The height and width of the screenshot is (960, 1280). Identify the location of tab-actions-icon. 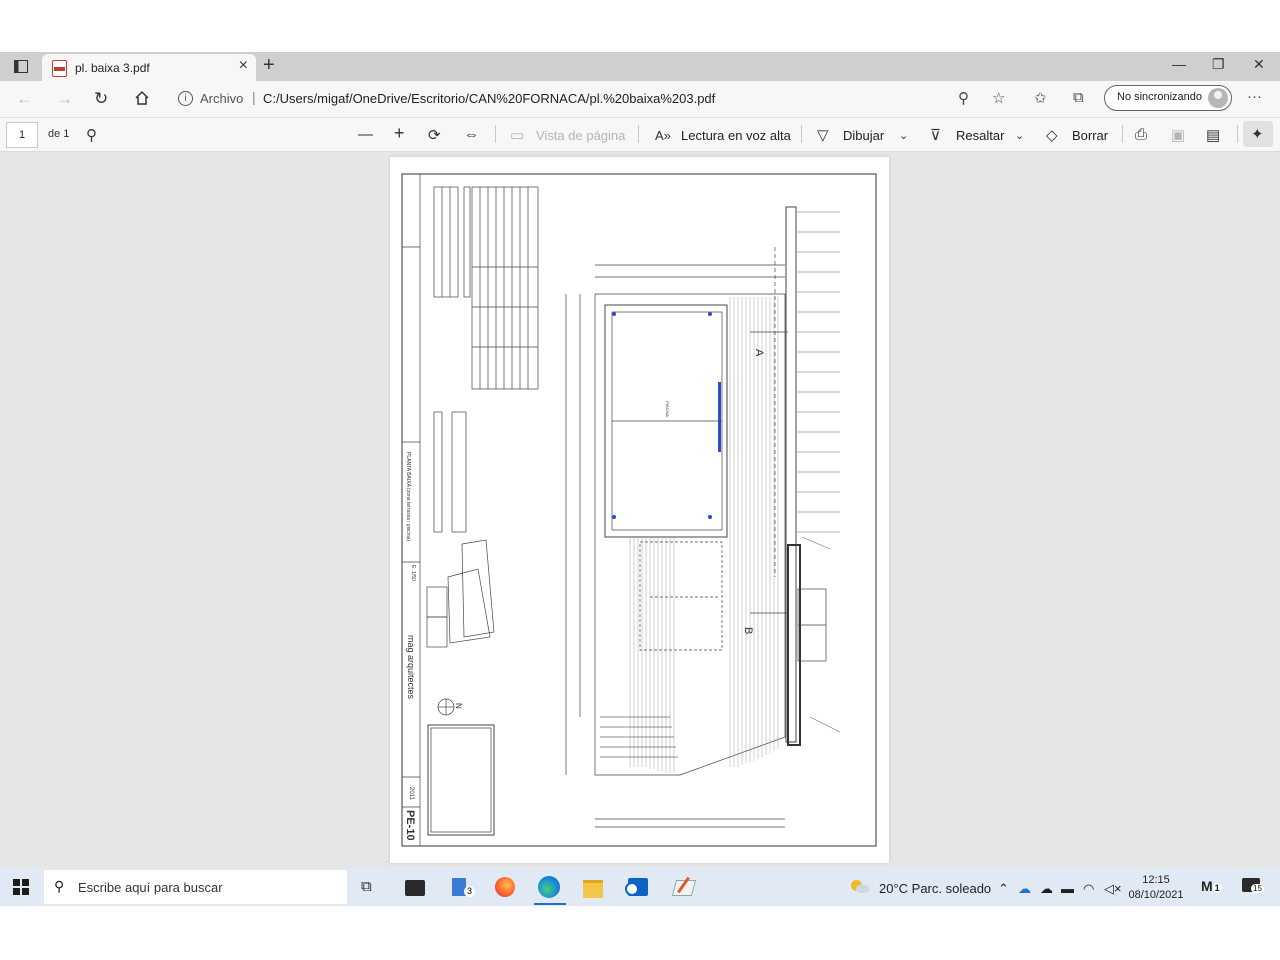
(21, 66).